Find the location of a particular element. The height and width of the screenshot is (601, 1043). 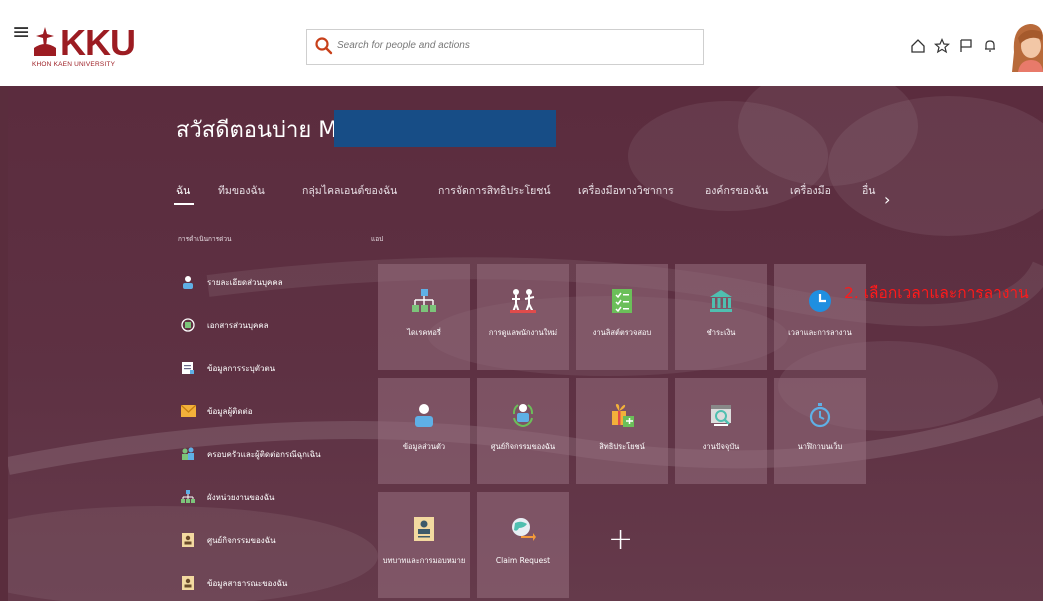

quick-action-public-info: ข้อมูลสาธารณะของฉัน is located at coordinates (233, 583).